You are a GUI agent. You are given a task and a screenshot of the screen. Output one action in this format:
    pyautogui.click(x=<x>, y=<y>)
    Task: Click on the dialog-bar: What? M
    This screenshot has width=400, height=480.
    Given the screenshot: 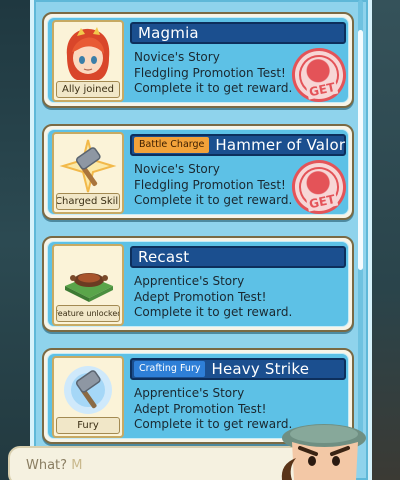 What is the action you would take?
    pyautogui.click(x=156, y=463)
    